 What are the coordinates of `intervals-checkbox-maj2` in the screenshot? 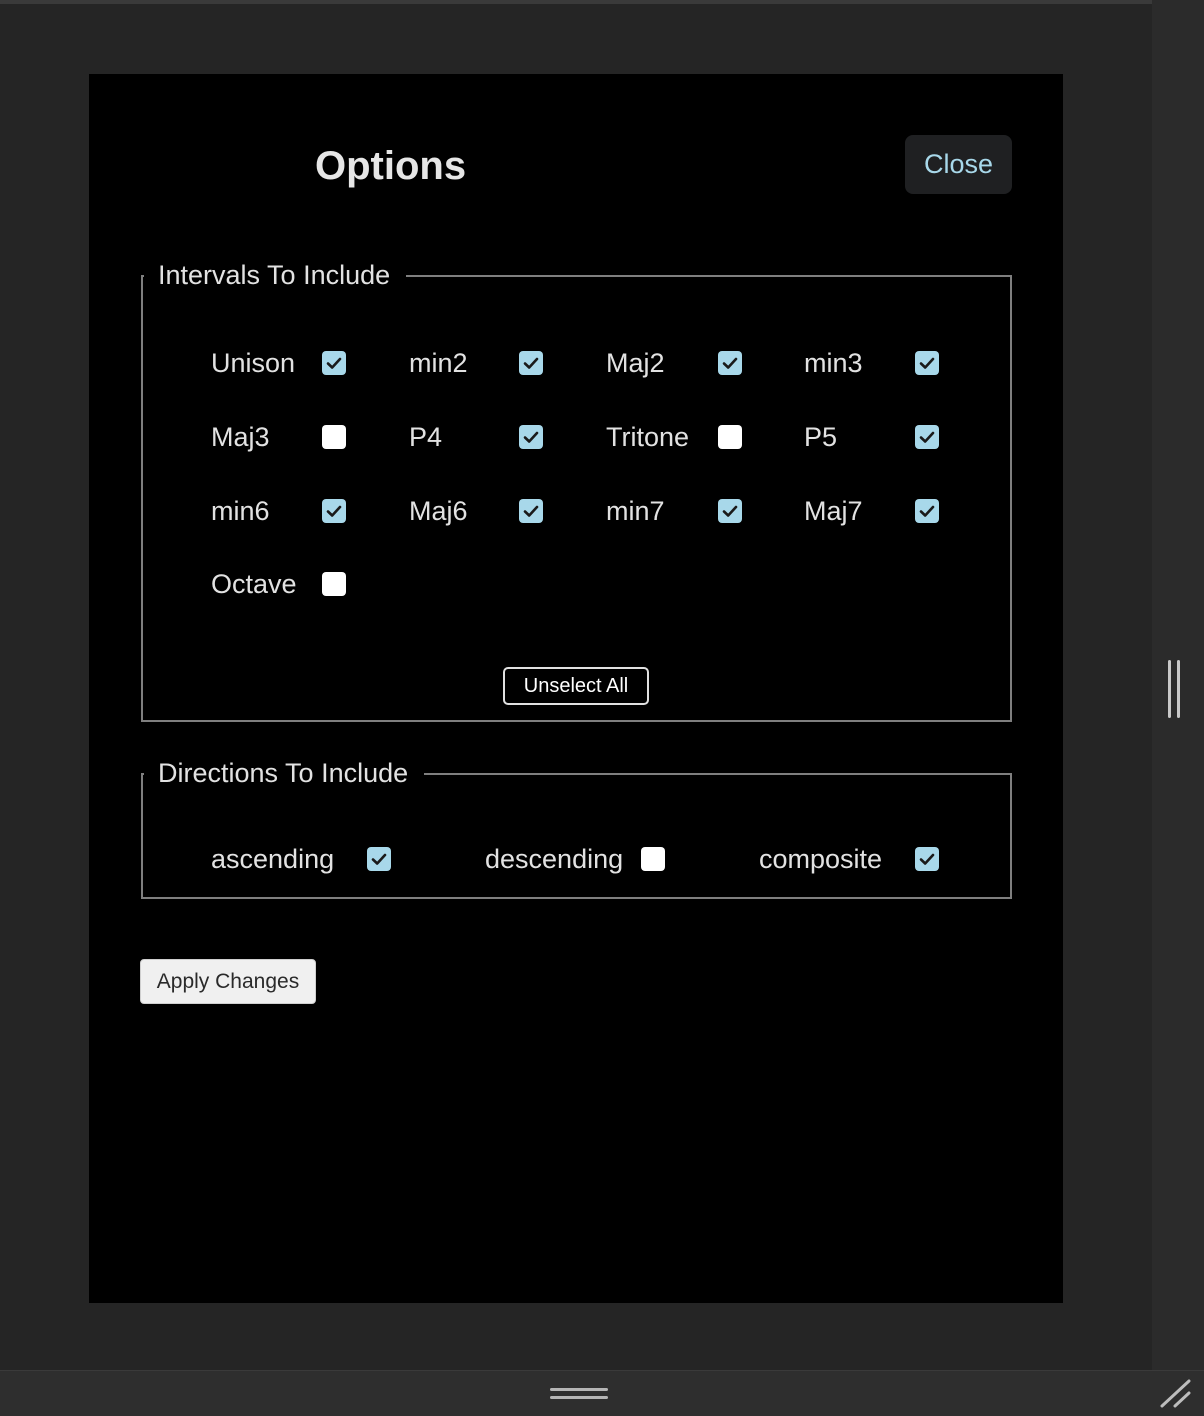 It's located at (730, 363).